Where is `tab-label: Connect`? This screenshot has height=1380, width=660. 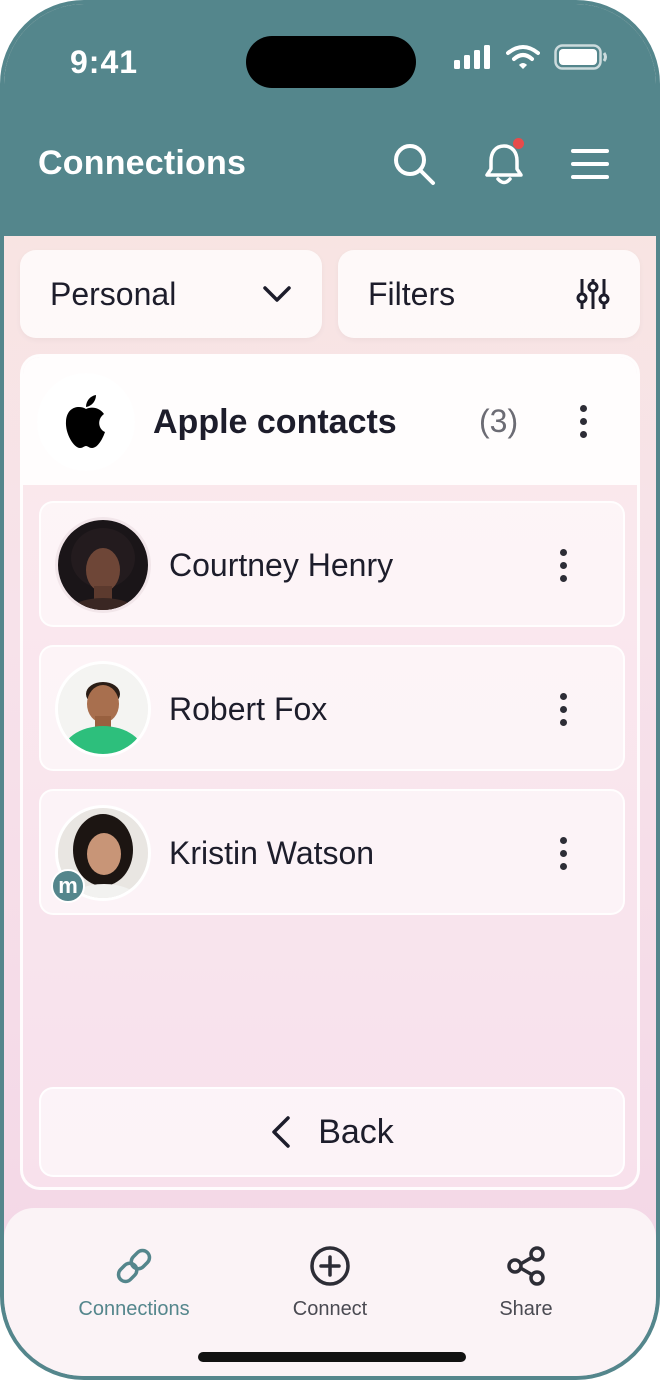
tab-label: Connect is located at coordinates (330, 1309).